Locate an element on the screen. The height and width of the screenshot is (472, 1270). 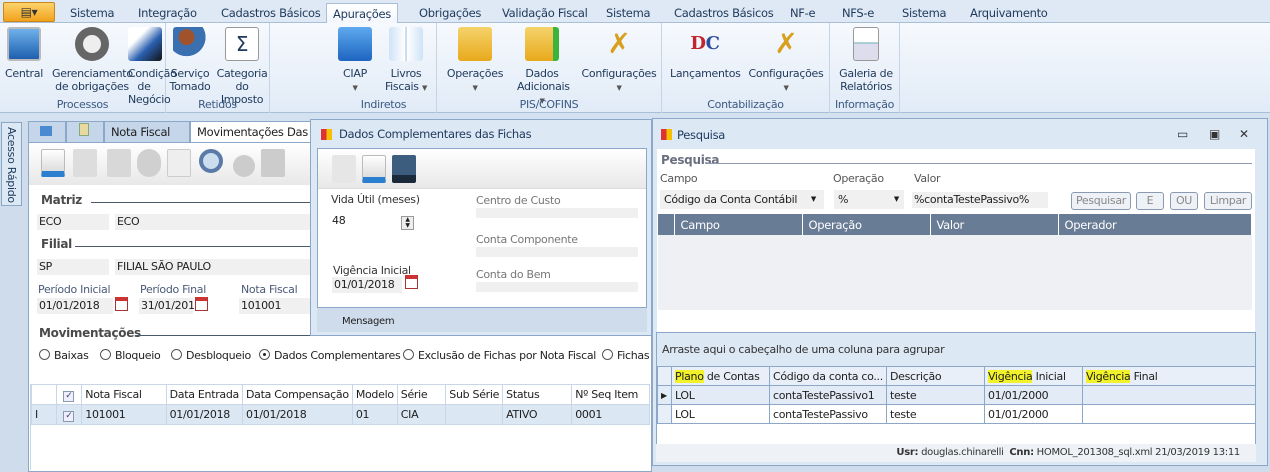
tab-cadastros-2: Cadastros Básicos is located at coordinates (723, 13).